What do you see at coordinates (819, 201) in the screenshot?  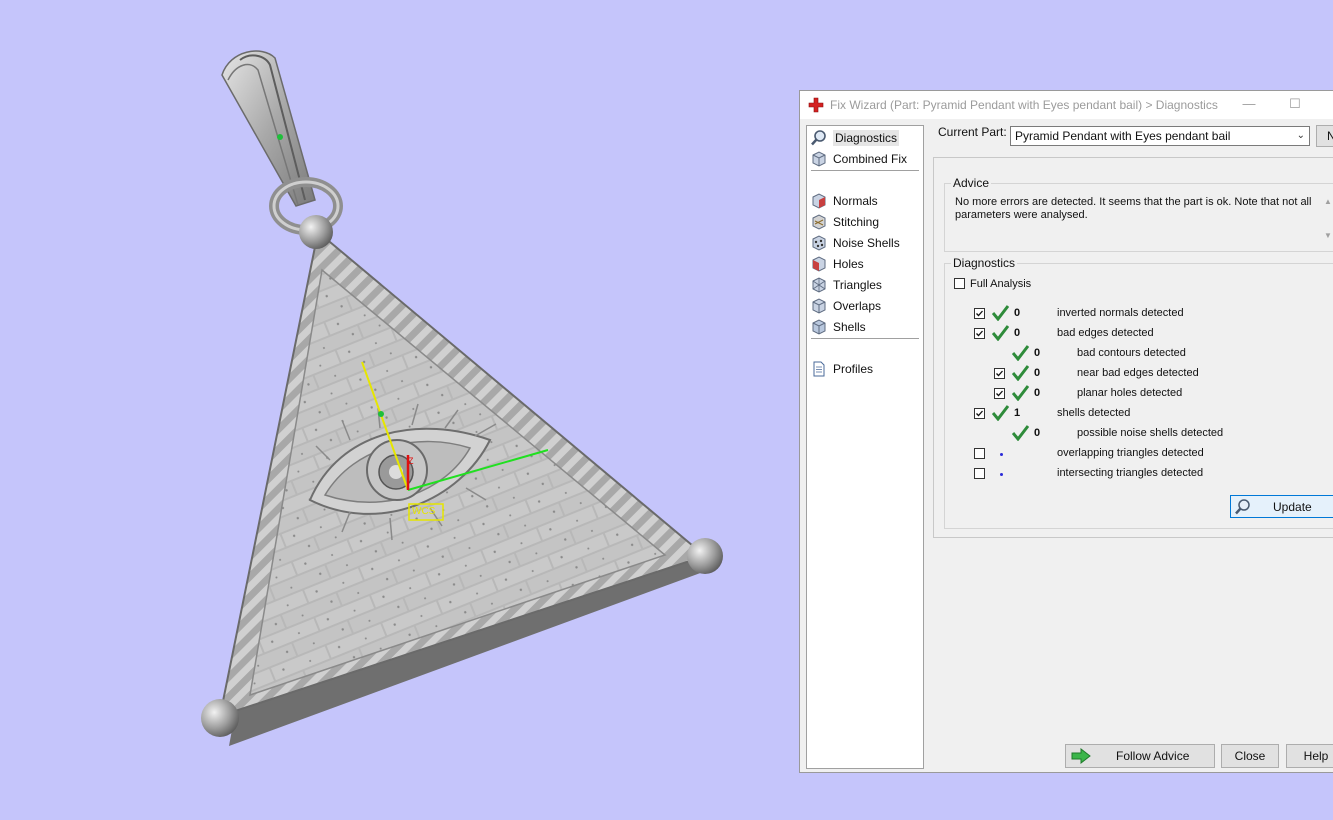 I see `normals-cube-icon` at bounding box center [819, 201].